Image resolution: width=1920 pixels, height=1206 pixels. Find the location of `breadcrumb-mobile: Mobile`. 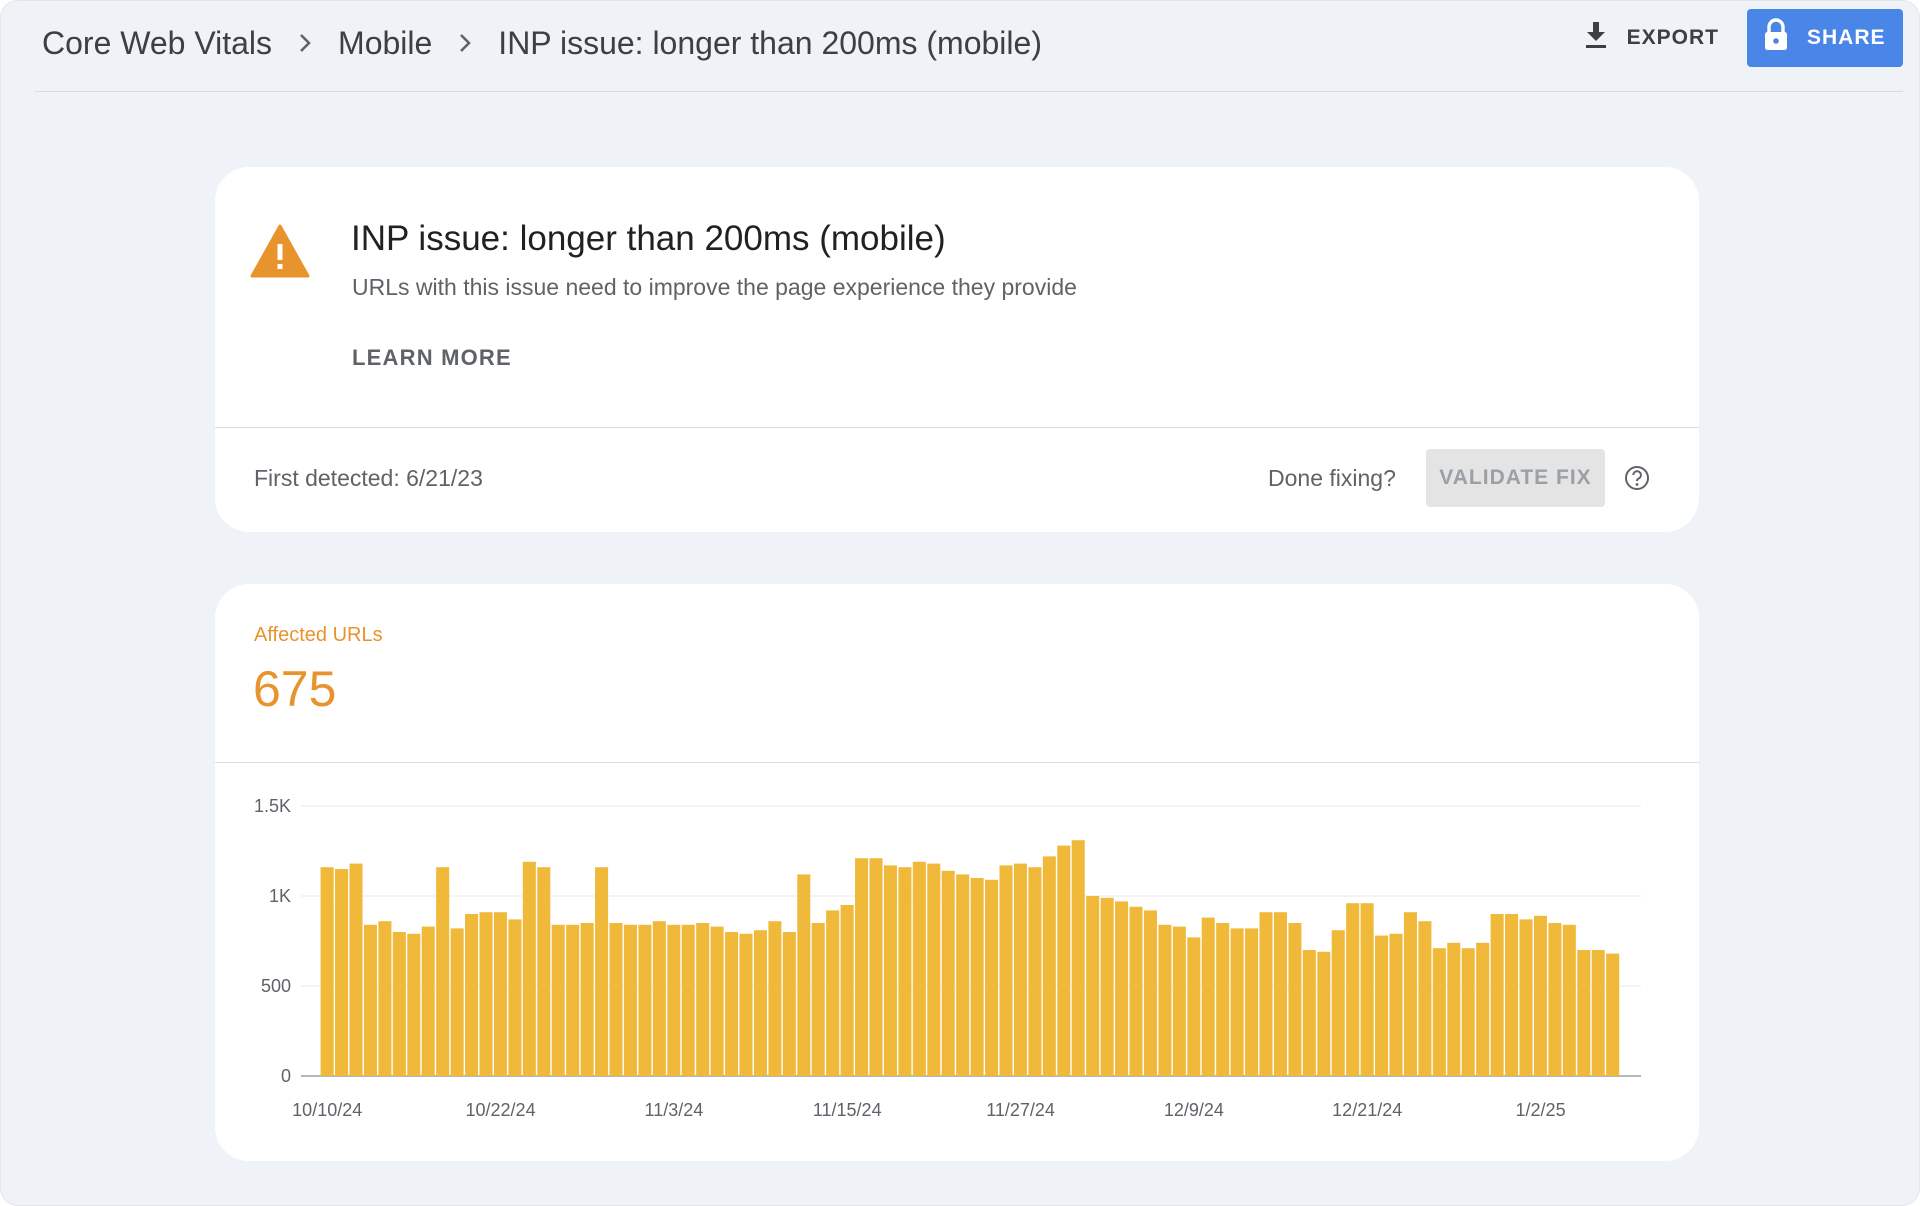

breadcrumb-mobile: Mobile is located at coordinates (385, 43).